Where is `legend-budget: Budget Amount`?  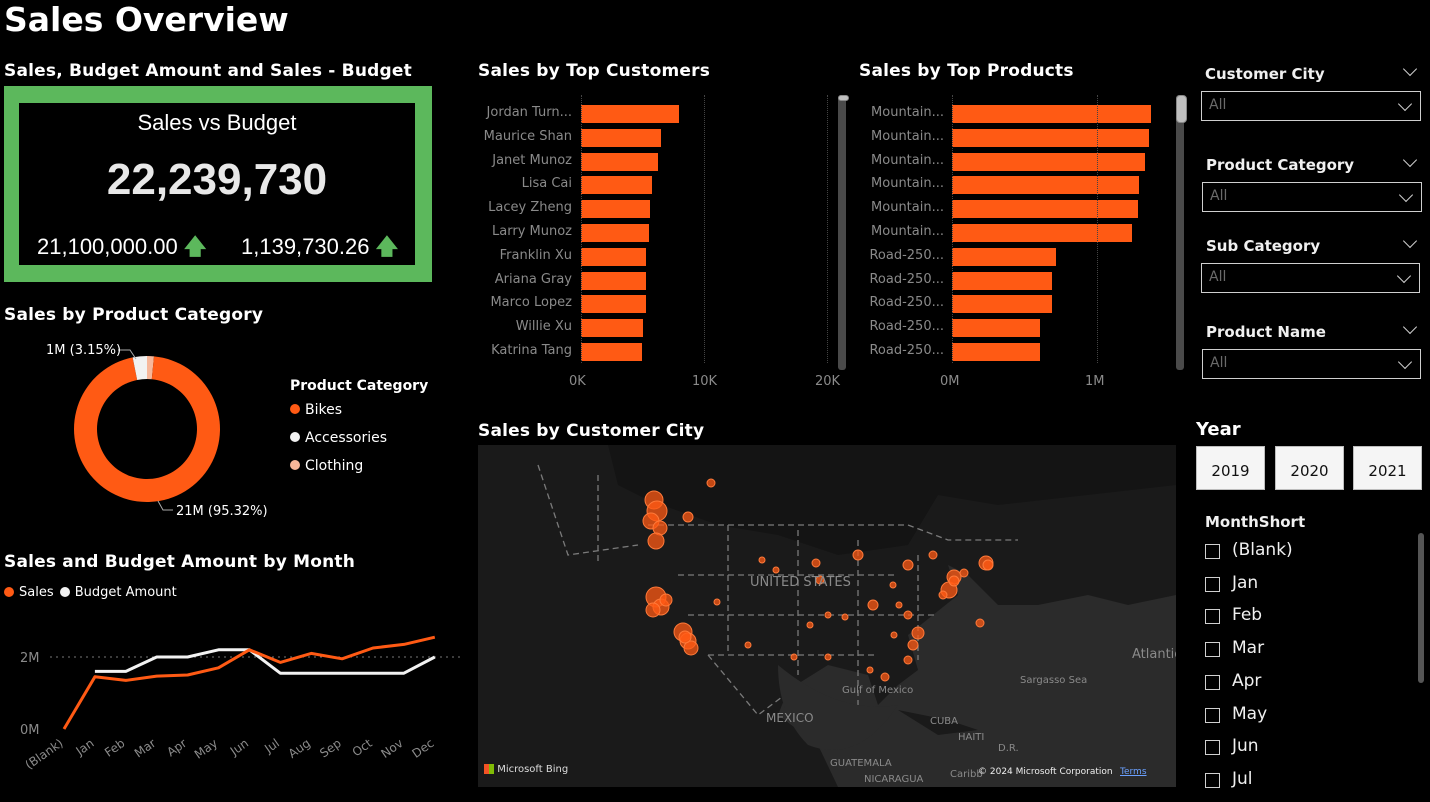 legend-budget: Budget Amount is located at coordinates (125, 592).